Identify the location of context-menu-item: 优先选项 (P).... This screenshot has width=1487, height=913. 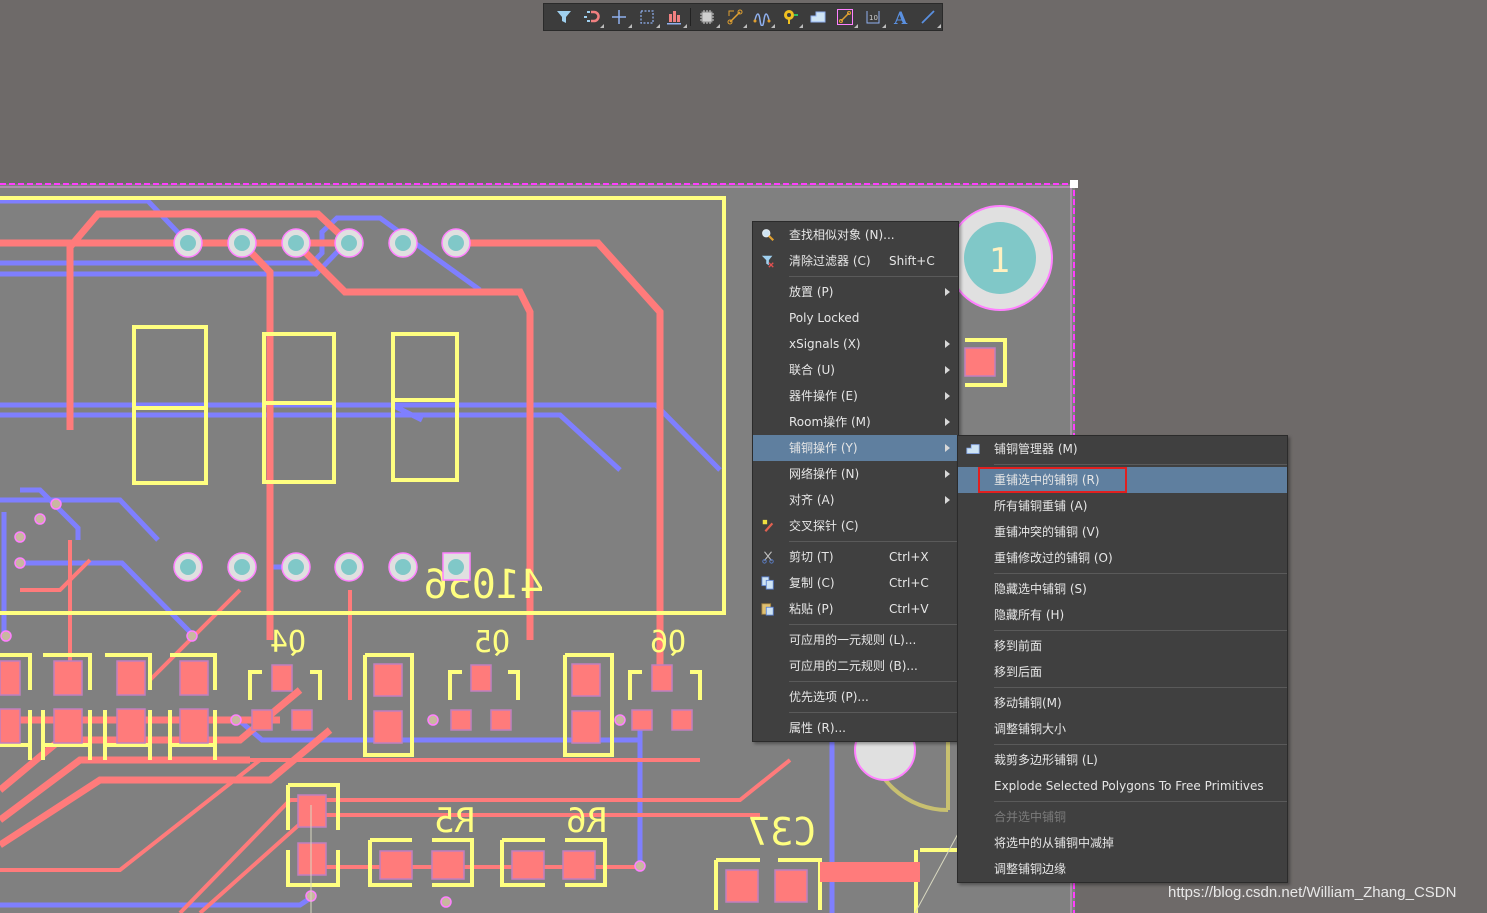
(855, 697).